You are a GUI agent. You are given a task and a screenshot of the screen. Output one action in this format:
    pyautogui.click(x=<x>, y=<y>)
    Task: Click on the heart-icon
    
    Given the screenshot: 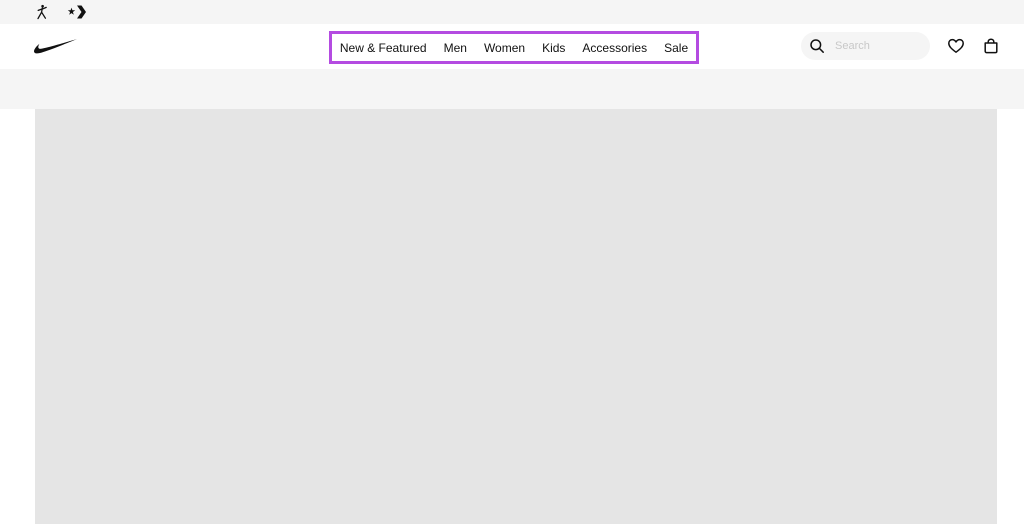 What is the action you would take?
    pyautogui.click(x=956, y=45)
    